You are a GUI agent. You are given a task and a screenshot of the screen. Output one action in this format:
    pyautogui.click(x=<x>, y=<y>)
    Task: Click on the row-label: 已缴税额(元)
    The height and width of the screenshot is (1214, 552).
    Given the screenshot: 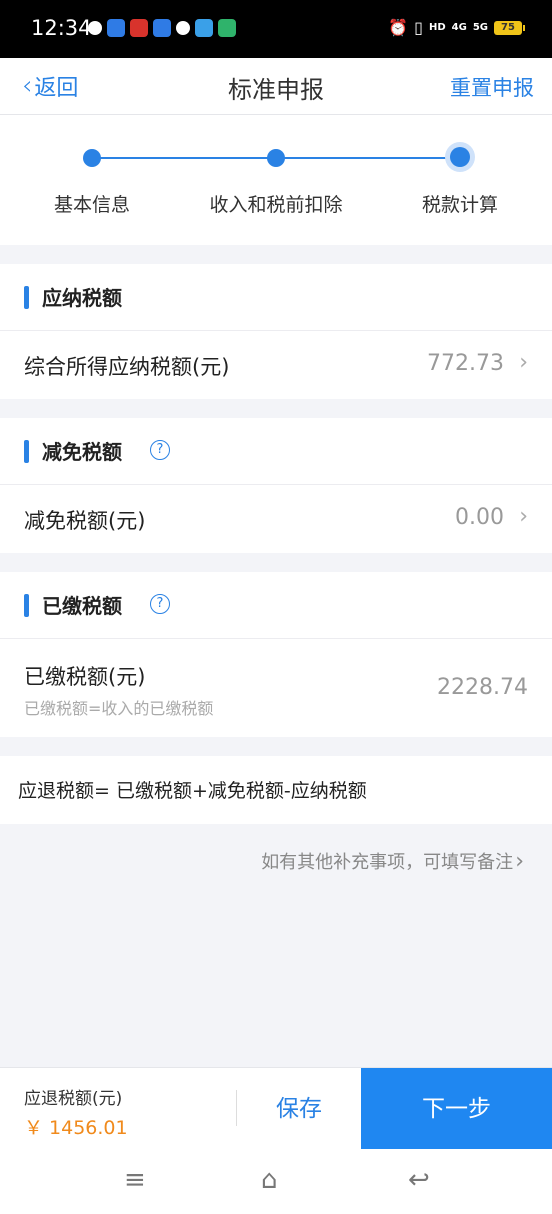 What is the action you would take?
    pyautogui.click(x=85, y=677)
    